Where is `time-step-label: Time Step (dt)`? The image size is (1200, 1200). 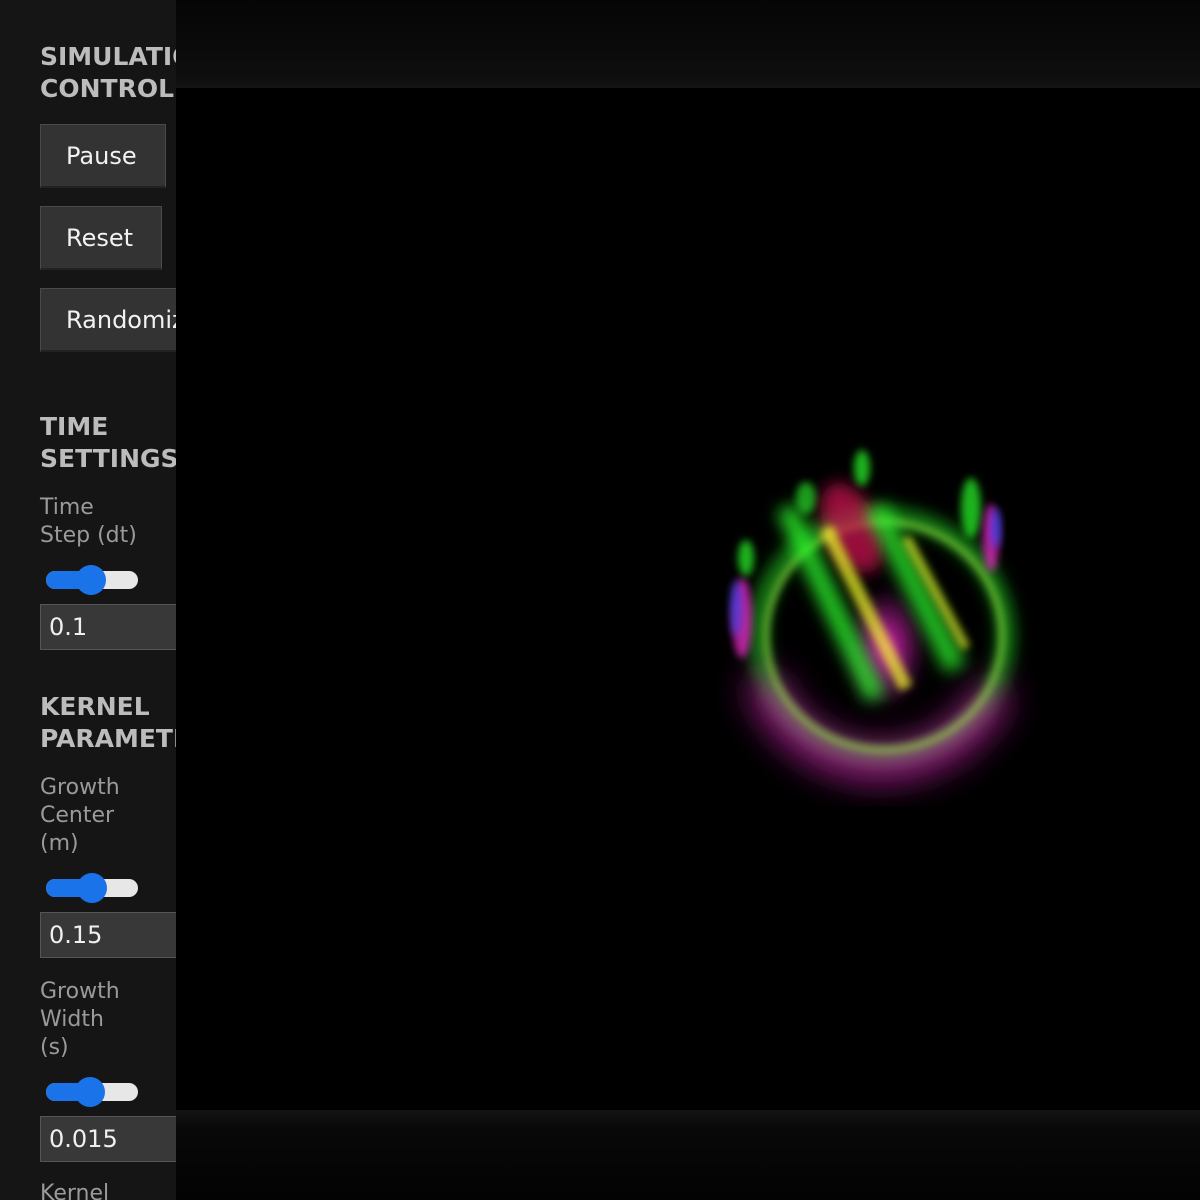
time-step-label: Time Step (dt) is located at coordinates (88, 521).